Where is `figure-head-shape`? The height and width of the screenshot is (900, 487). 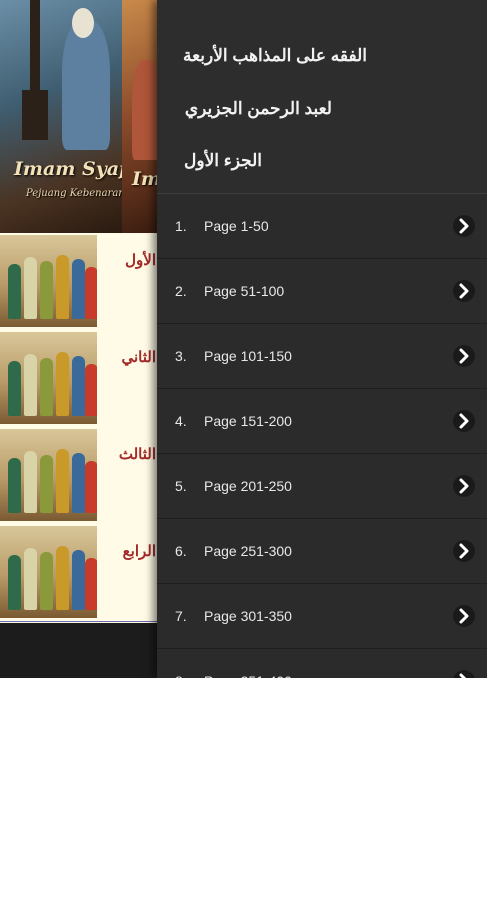
figure-head-shape is located at coordinates (83, 23).